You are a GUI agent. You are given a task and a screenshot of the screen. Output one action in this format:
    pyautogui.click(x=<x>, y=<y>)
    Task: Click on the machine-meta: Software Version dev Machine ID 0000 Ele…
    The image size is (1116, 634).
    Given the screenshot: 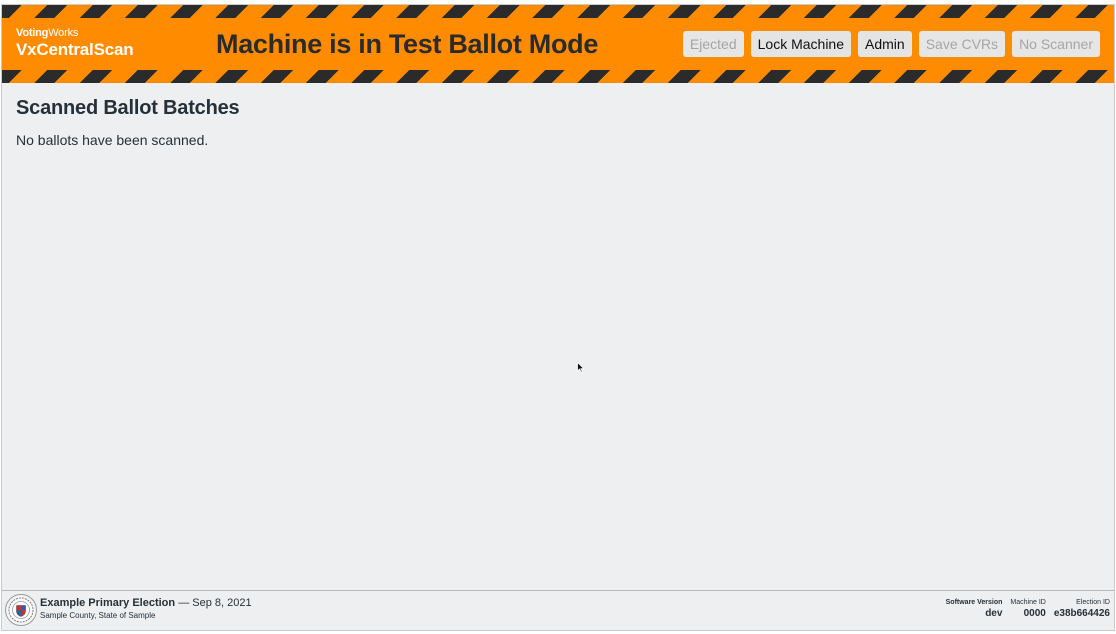 What is the action you would take?
    pyautogui.click(x=1028, y=609)
    